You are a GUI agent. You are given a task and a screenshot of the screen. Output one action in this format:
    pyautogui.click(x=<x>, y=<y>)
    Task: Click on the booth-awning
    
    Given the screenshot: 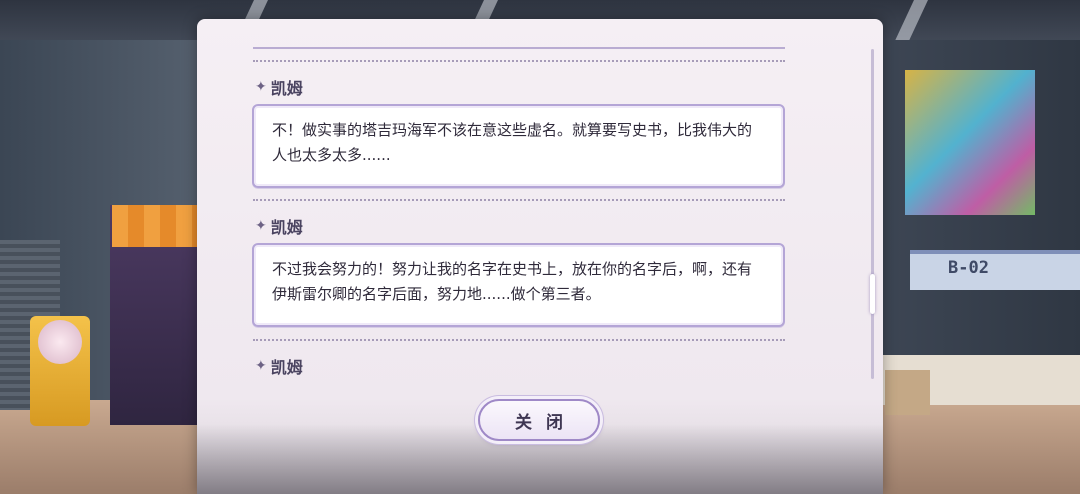 What is the action you would take?
    pyautogui.click(x=158, y=226)
    